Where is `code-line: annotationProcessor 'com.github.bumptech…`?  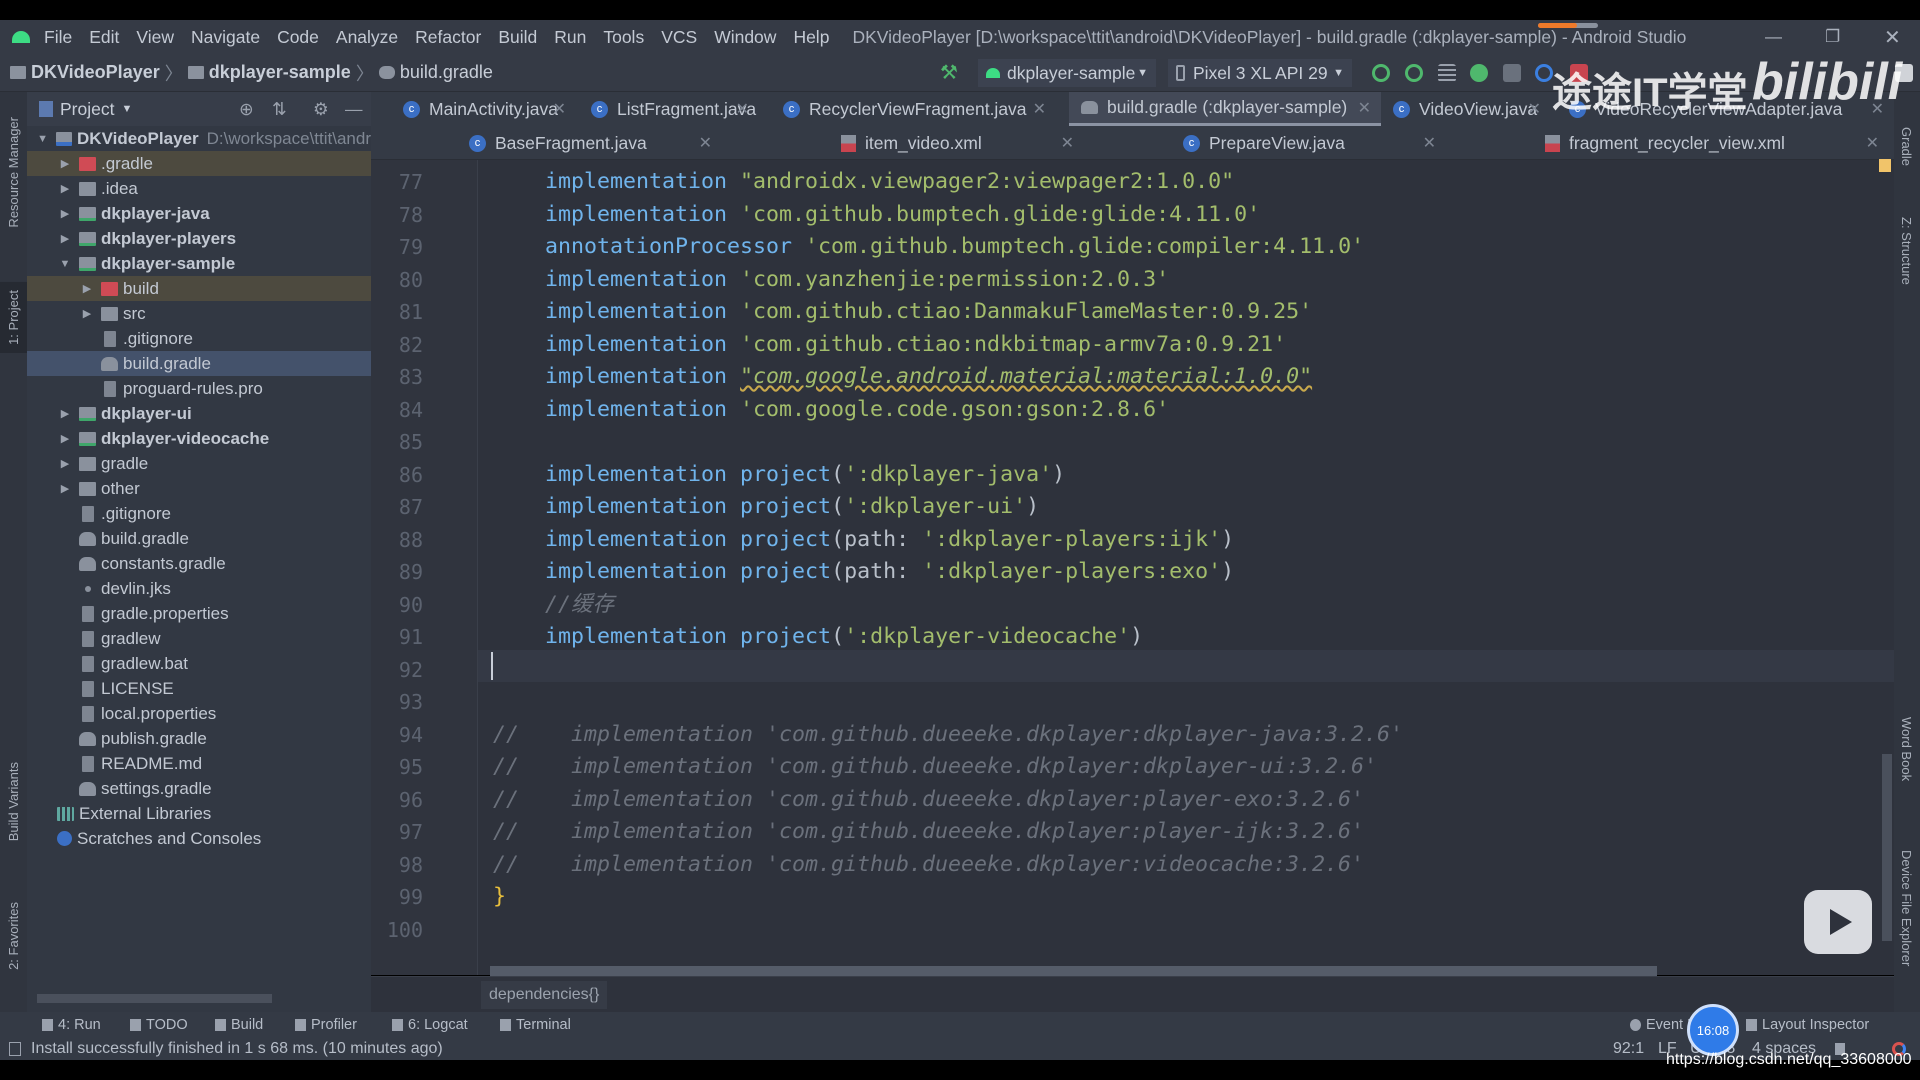
code-line: annotationProcessor 'com.github.bumptech… is located at coordinates (928, 247).